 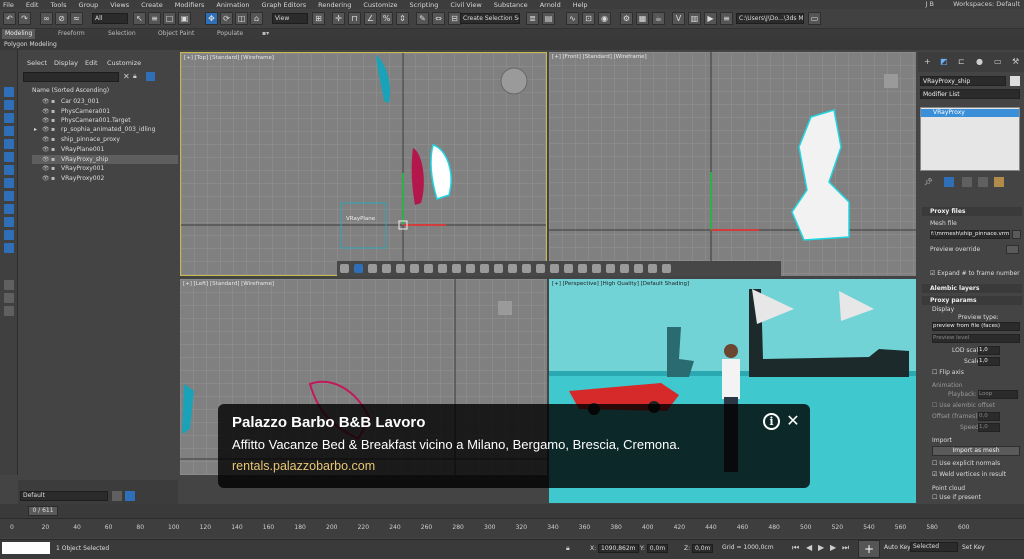 What do you see at coordinates (963, 405) in the screenshot?
I see `use-alembic-offset-checkbox: ☐ Use alembic offset` at bounding box center [963, 405].